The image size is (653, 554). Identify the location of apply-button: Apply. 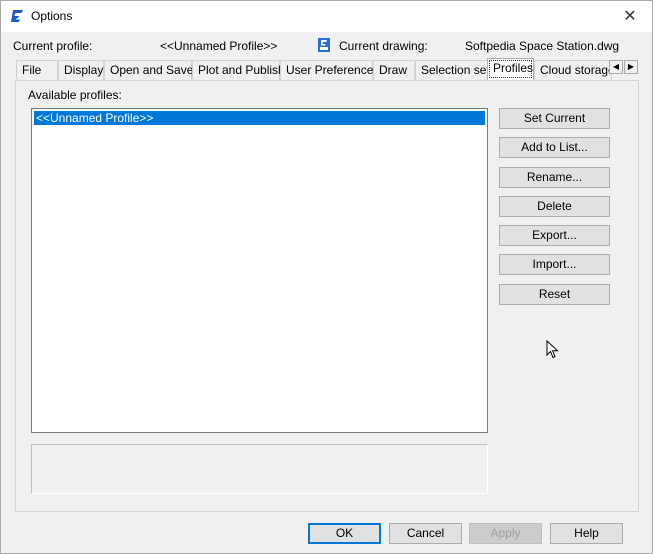
(505, 533).